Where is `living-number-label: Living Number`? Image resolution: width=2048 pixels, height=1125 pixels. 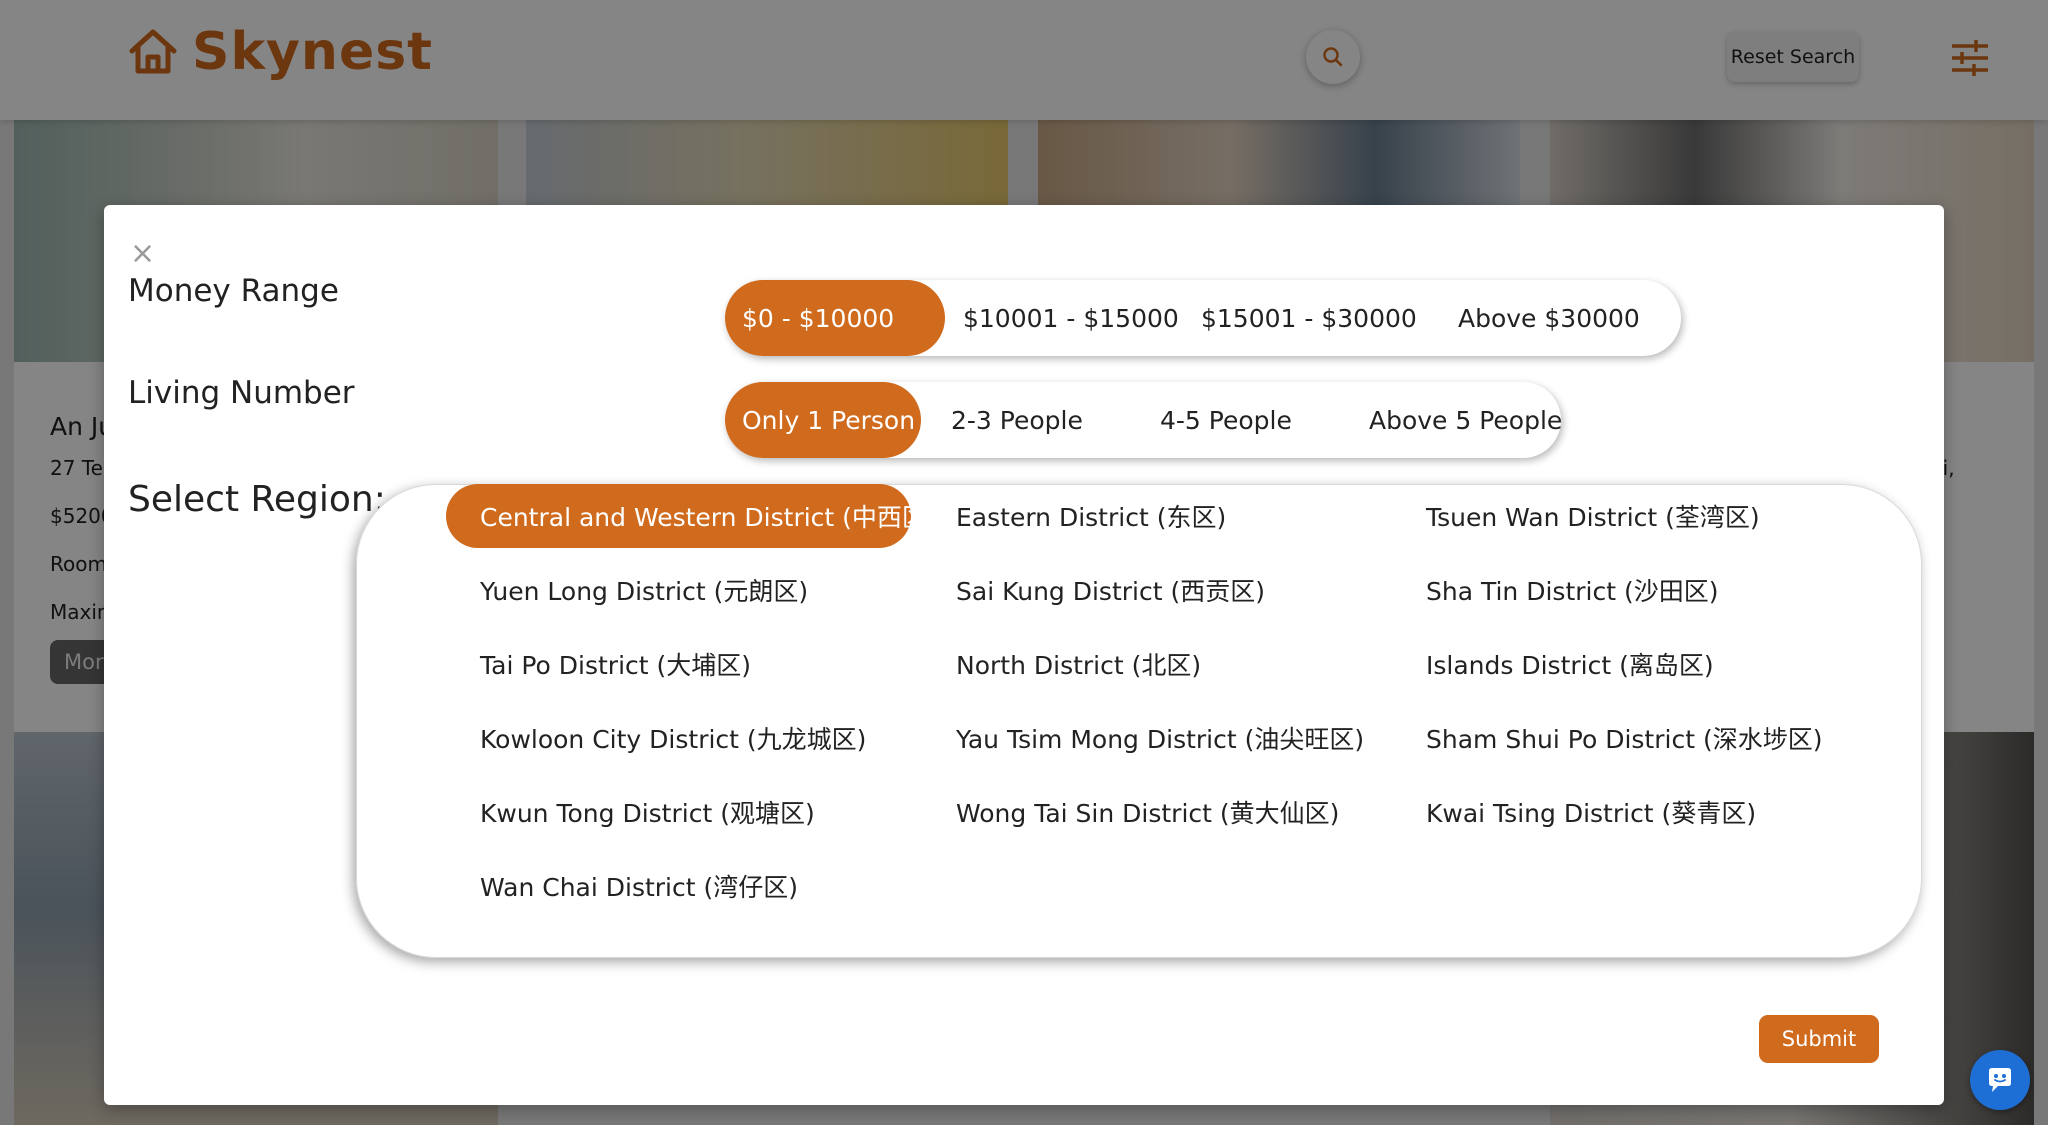
living-number-label: Living Number is located at coordinates (241, 393).